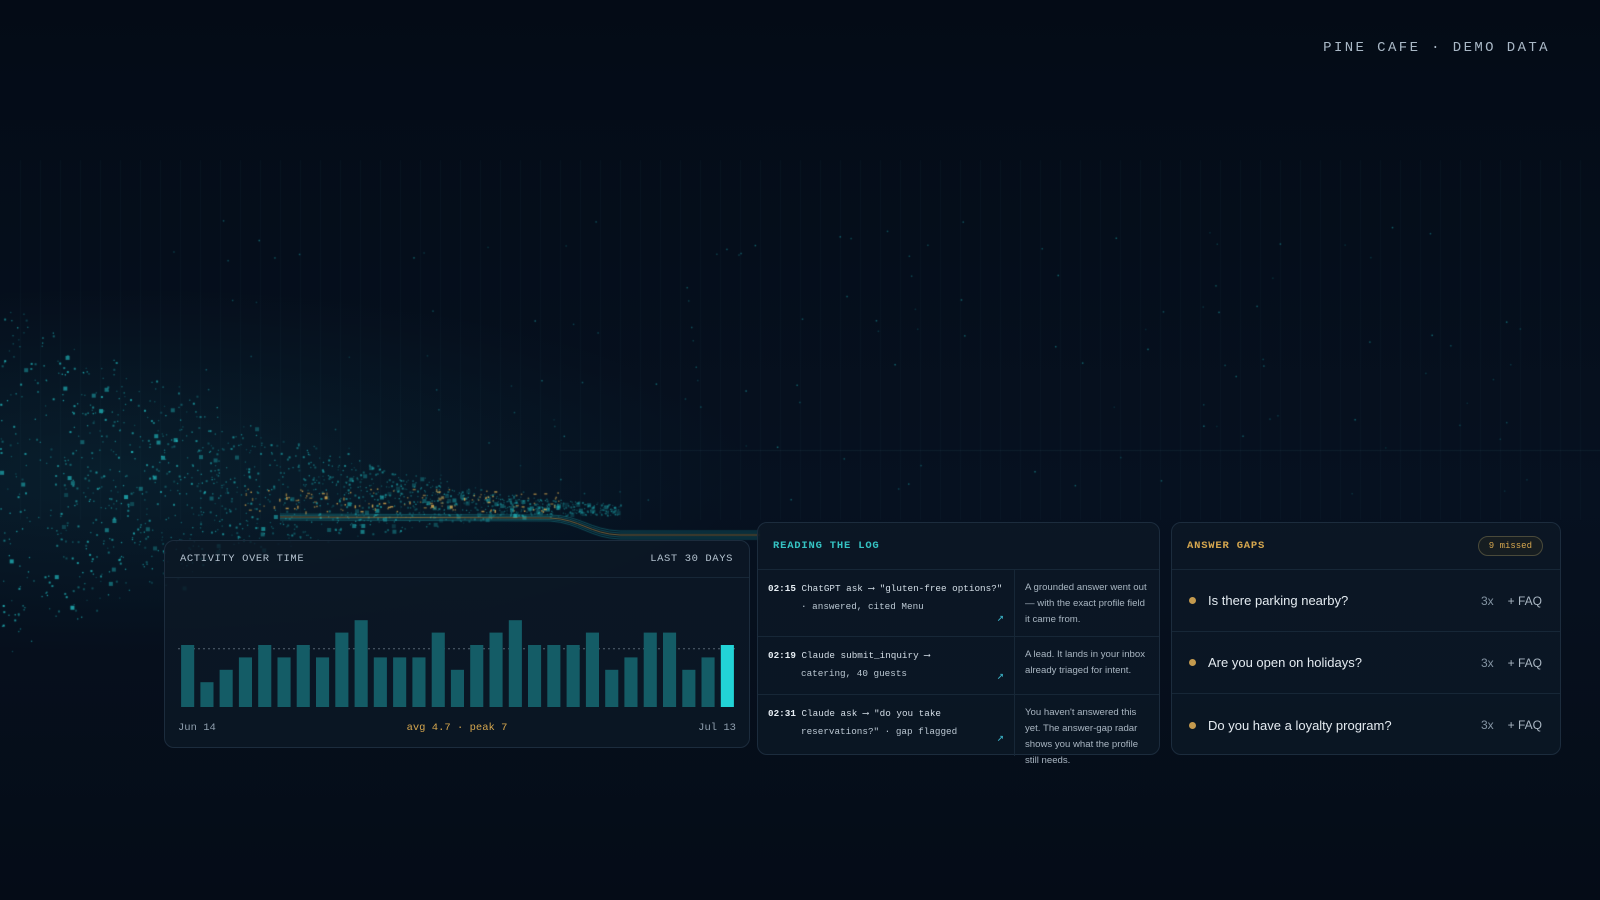 This screenshot has height=900, width=1600. I want to click on log-title: READING THE LOG, so click(826, 546).